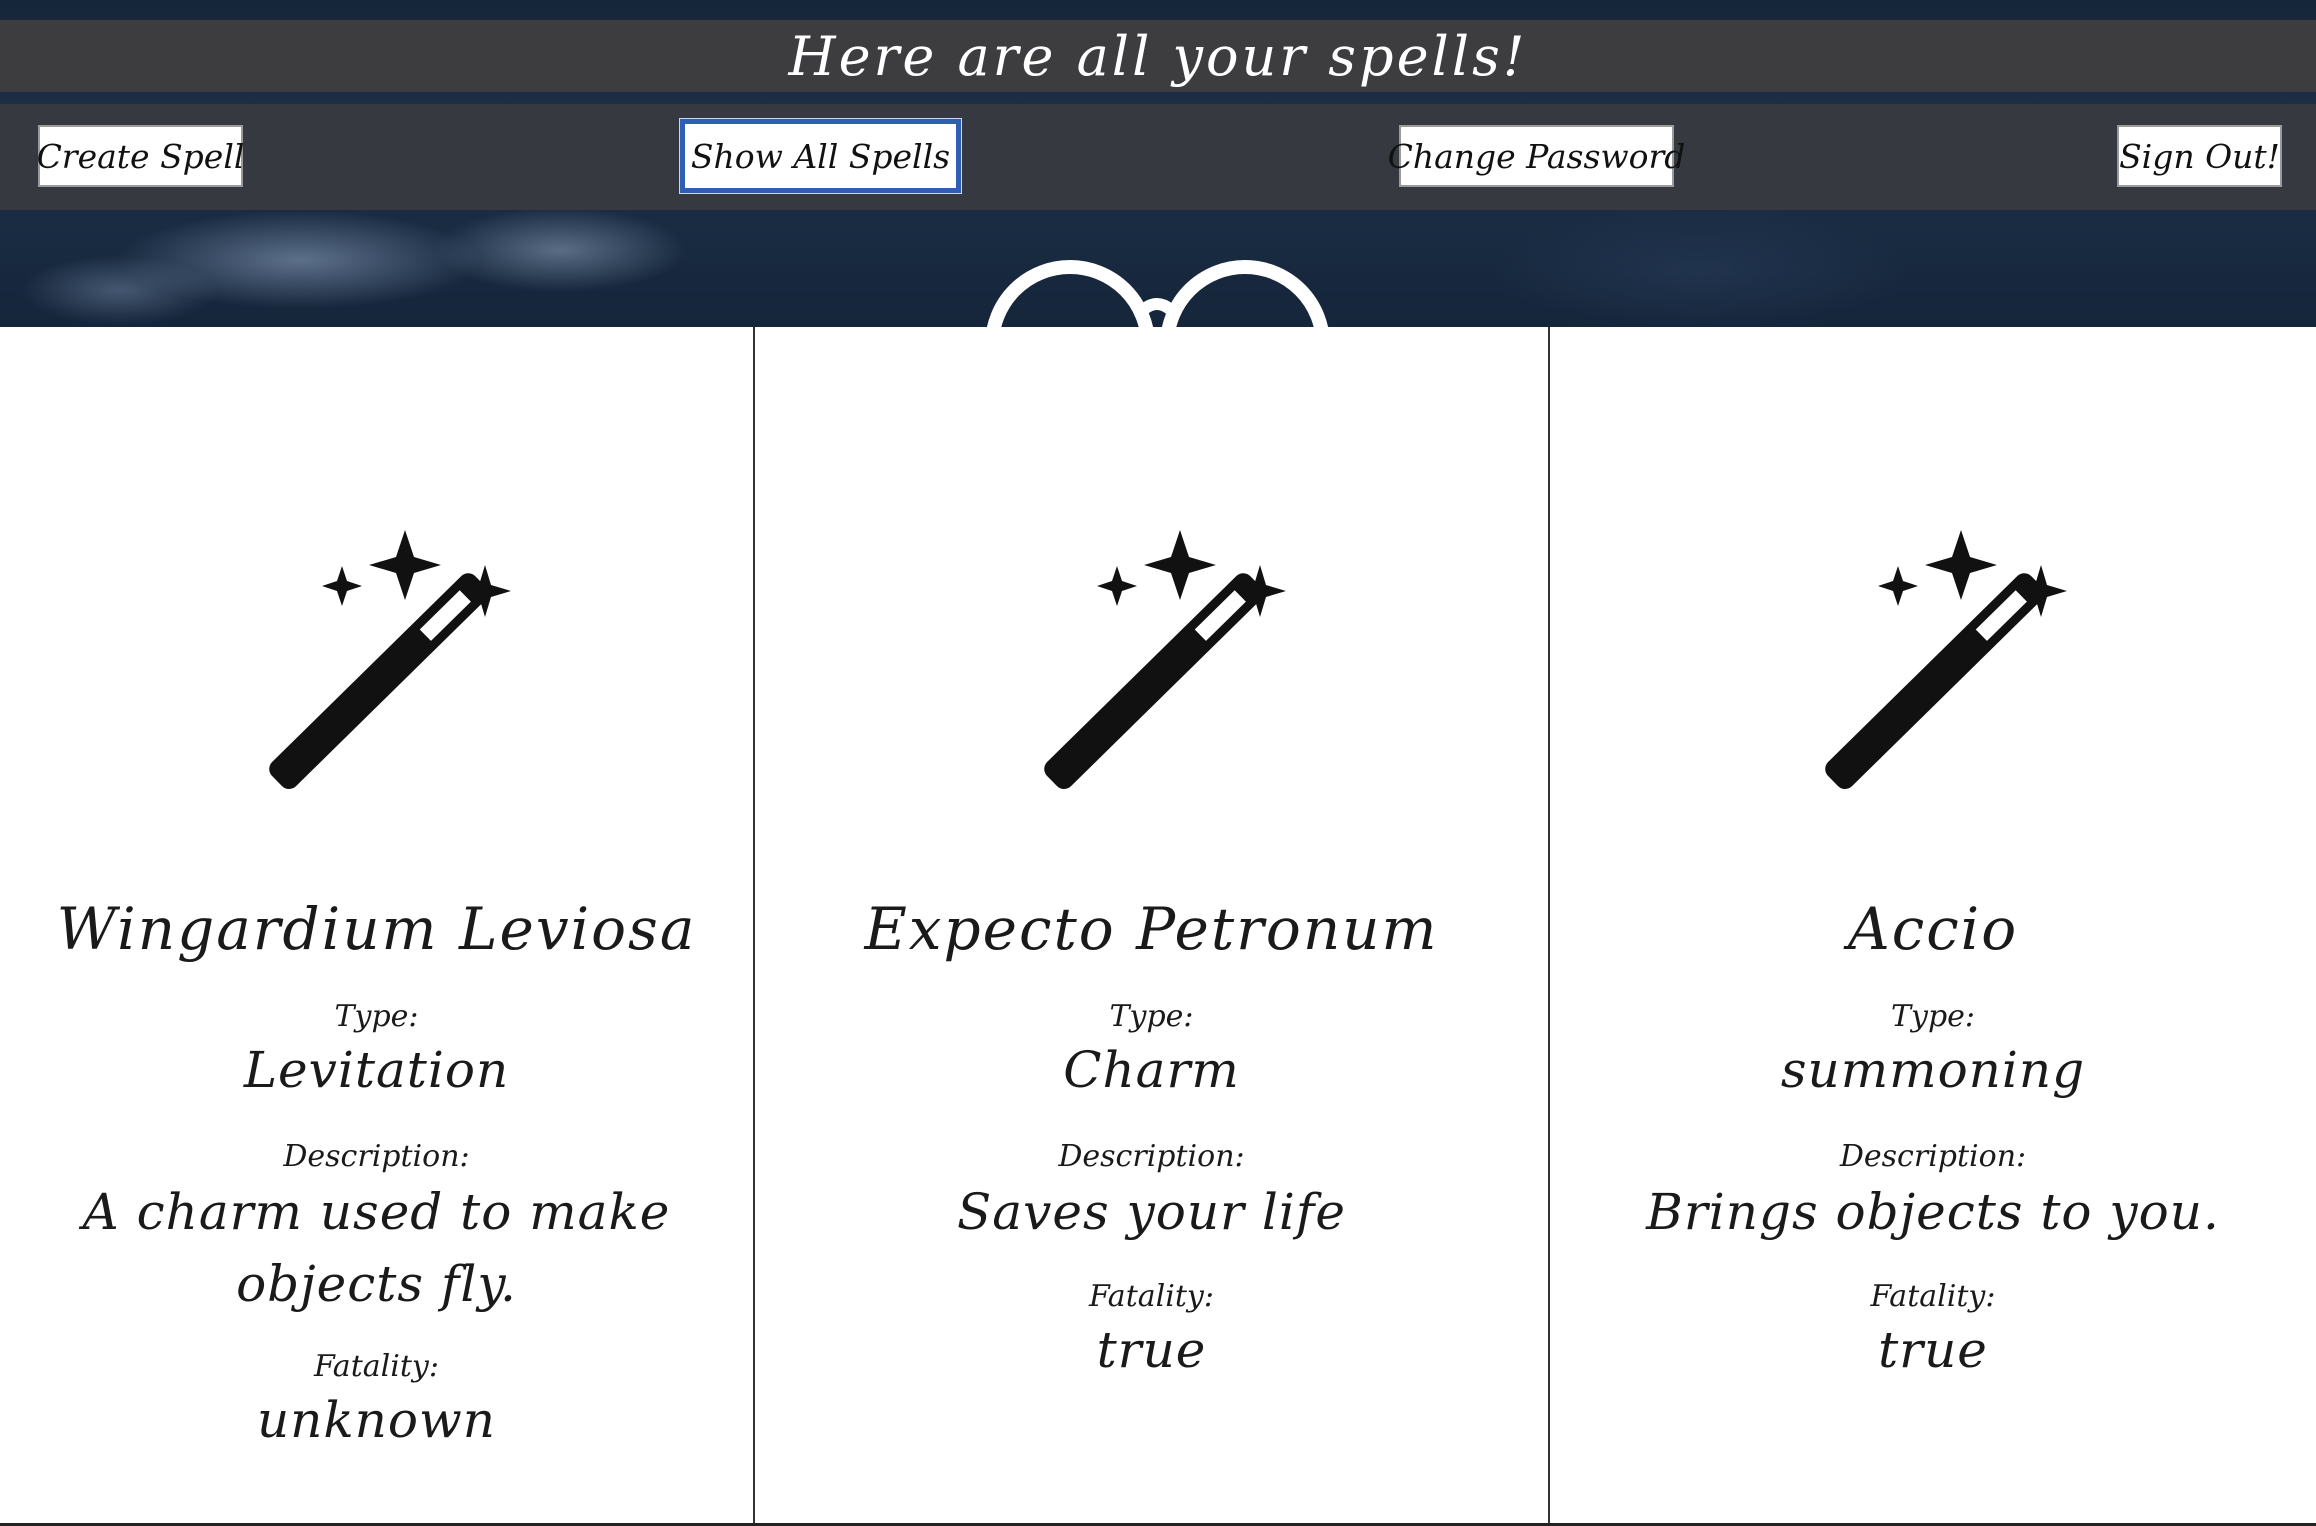 This screenshot has width=2316, height=1526. Describe the element at coordinates (1933, 929) in the screenshot. I see `spell-name: Accio` at that location.